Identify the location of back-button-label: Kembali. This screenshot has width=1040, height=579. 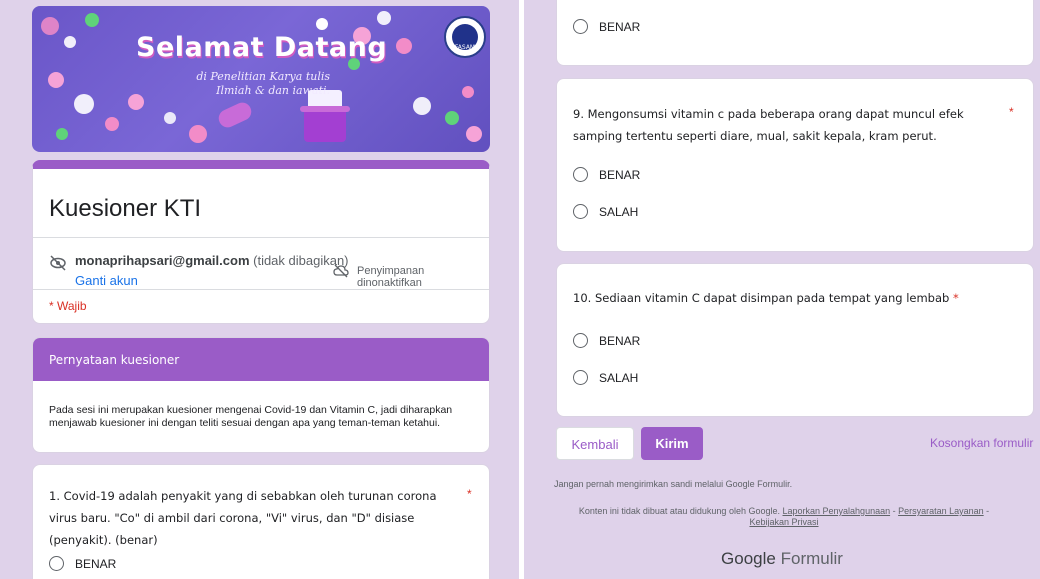
(595, 444).